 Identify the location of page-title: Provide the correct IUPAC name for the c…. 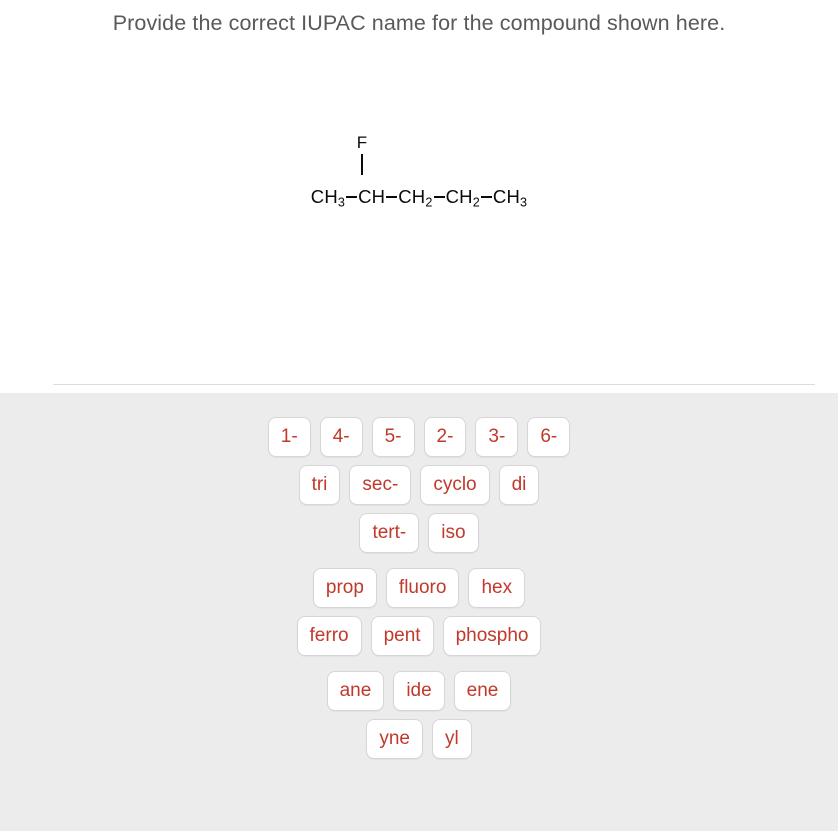
(419, 23).